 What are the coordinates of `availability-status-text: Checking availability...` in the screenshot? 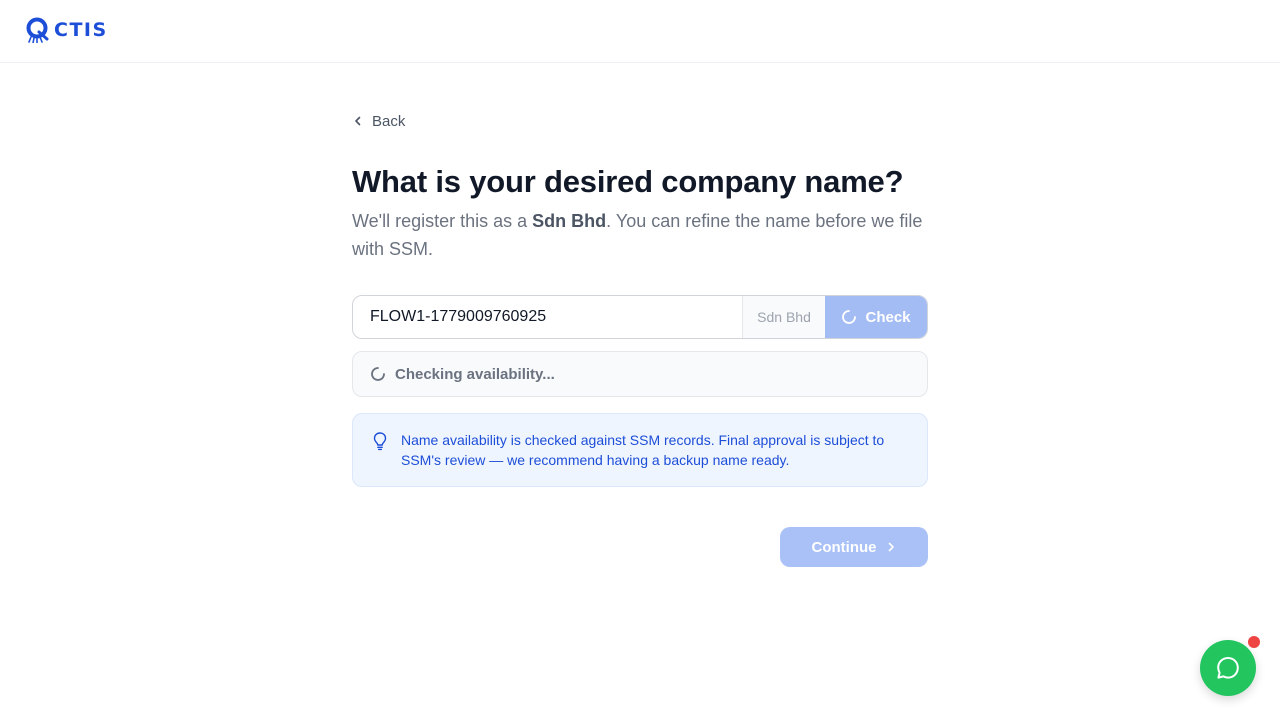 It's located at (475, 374).